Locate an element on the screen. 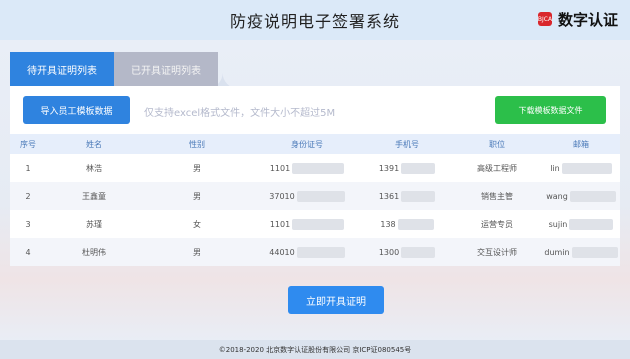 The image size is (630, 359). id-number-prefix: 37010 is located at coordinates (282, 196).